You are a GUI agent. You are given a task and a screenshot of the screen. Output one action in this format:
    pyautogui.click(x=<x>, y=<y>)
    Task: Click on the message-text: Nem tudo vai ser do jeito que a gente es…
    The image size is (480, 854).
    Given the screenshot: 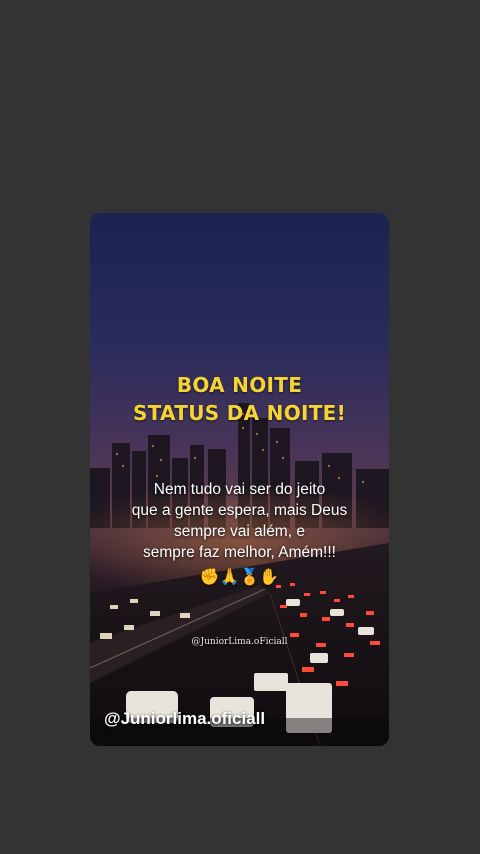 What is the action you would take?
    pyautogui.click(x=239, y=521)
    